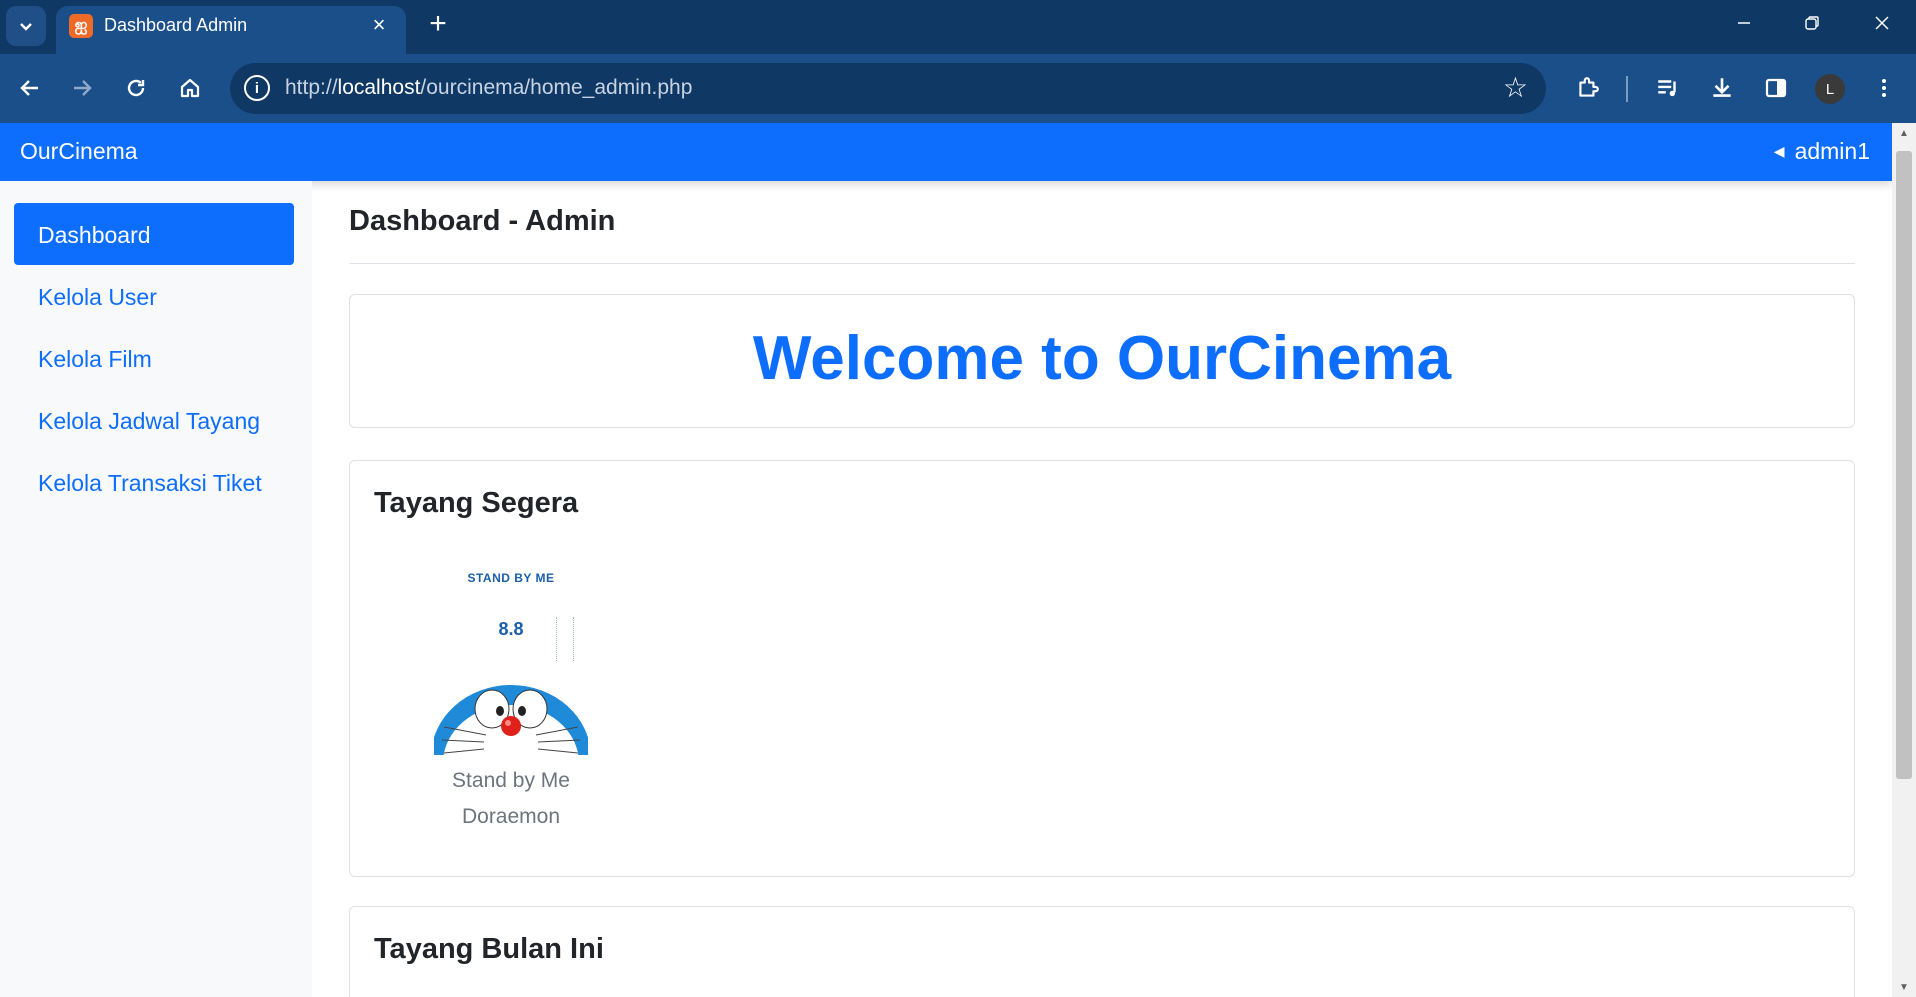 This screenshot has height=997, width=1916. Describe the element at coordinates (511, 720) in the screenshot. I see `doraemon-face-image` at that location.